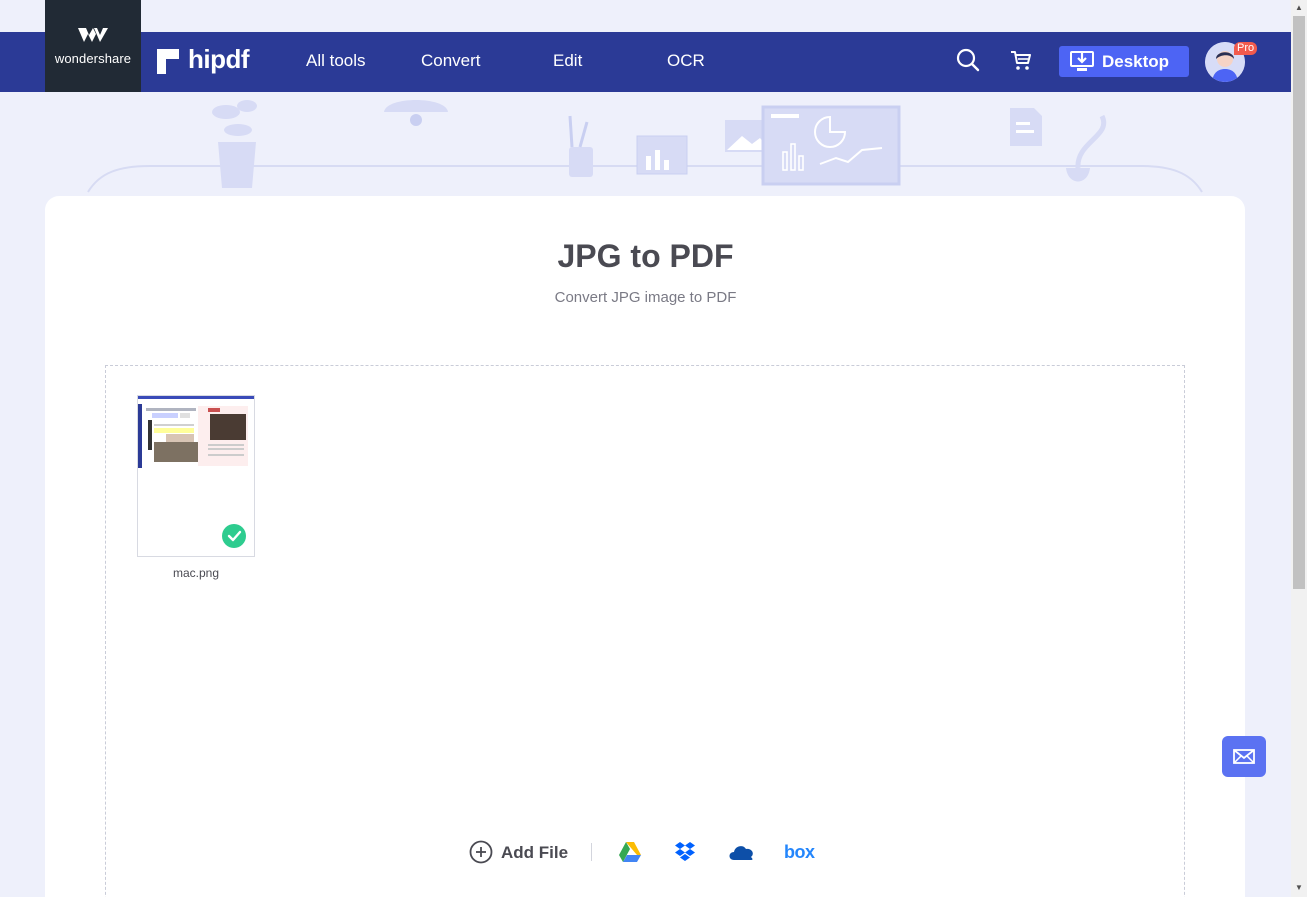  What do you see at coordinates (645, 256) in the screenshot?
I see `page-title: JPG to PDF` at bounding box center [645, 256].